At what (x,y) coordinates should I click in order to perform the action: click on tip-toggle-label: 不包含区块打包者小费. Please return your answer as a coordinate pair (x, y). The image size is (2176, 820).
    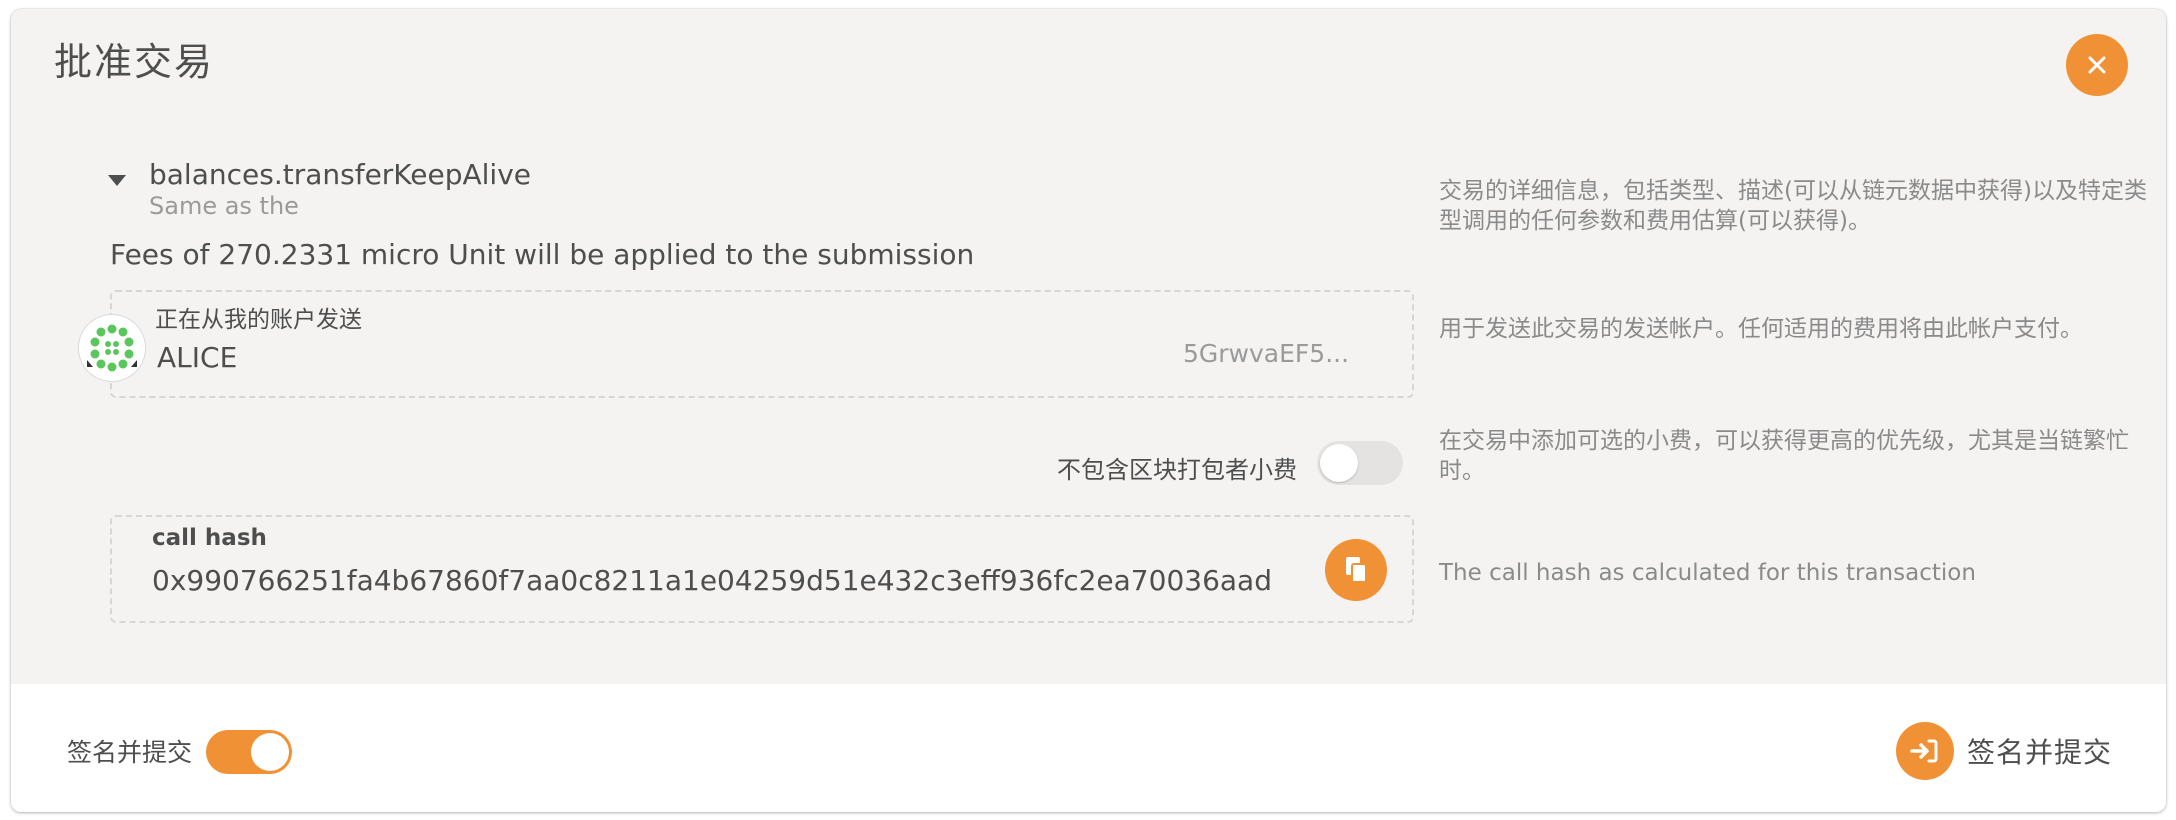
    Looking at the image, I should click on (1177, 470).